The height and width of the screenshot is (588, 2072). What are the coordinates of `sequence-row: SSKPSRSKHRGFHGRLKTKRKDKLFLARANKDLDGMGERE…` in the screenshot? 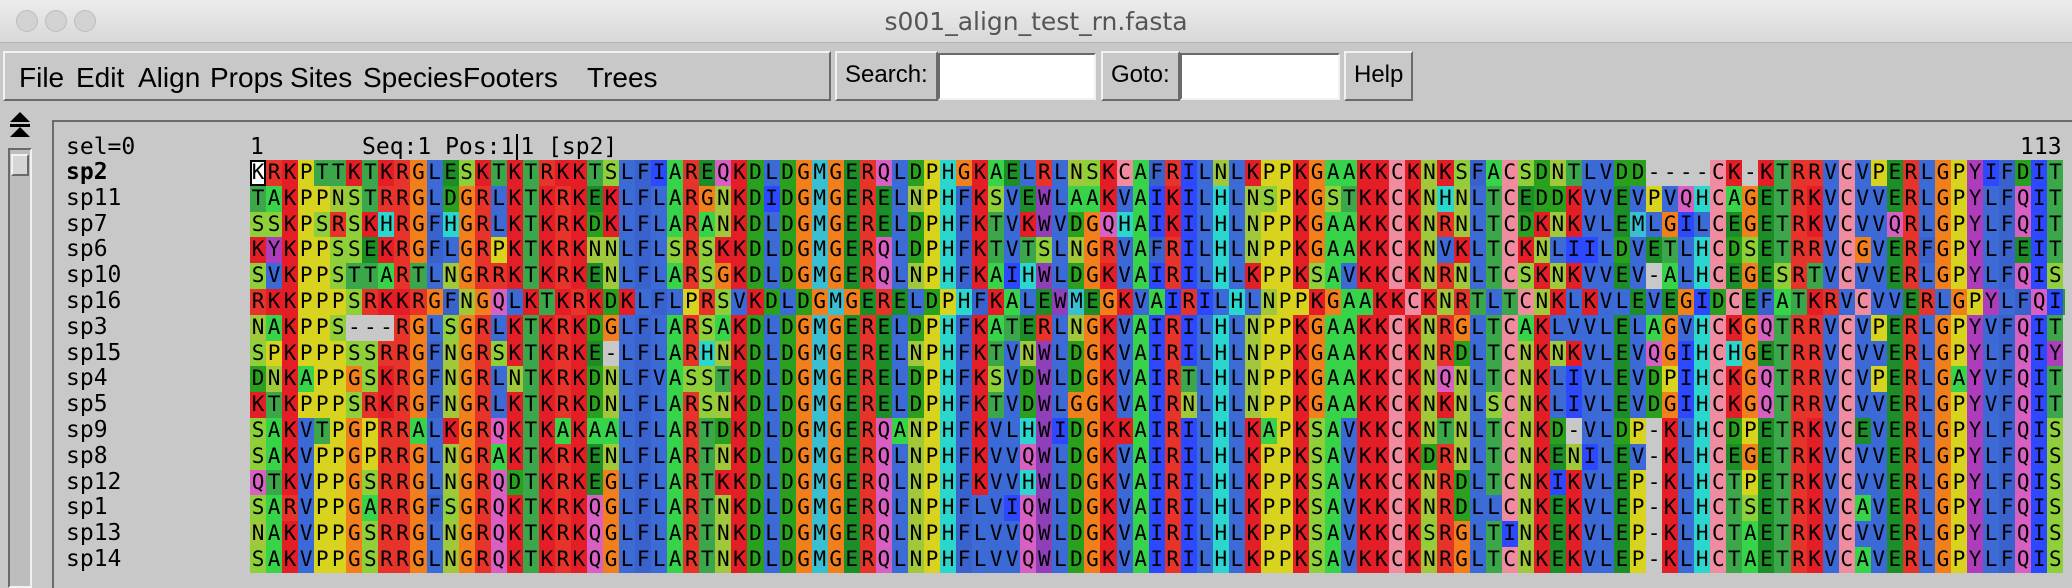 It's located at (1157, 224).